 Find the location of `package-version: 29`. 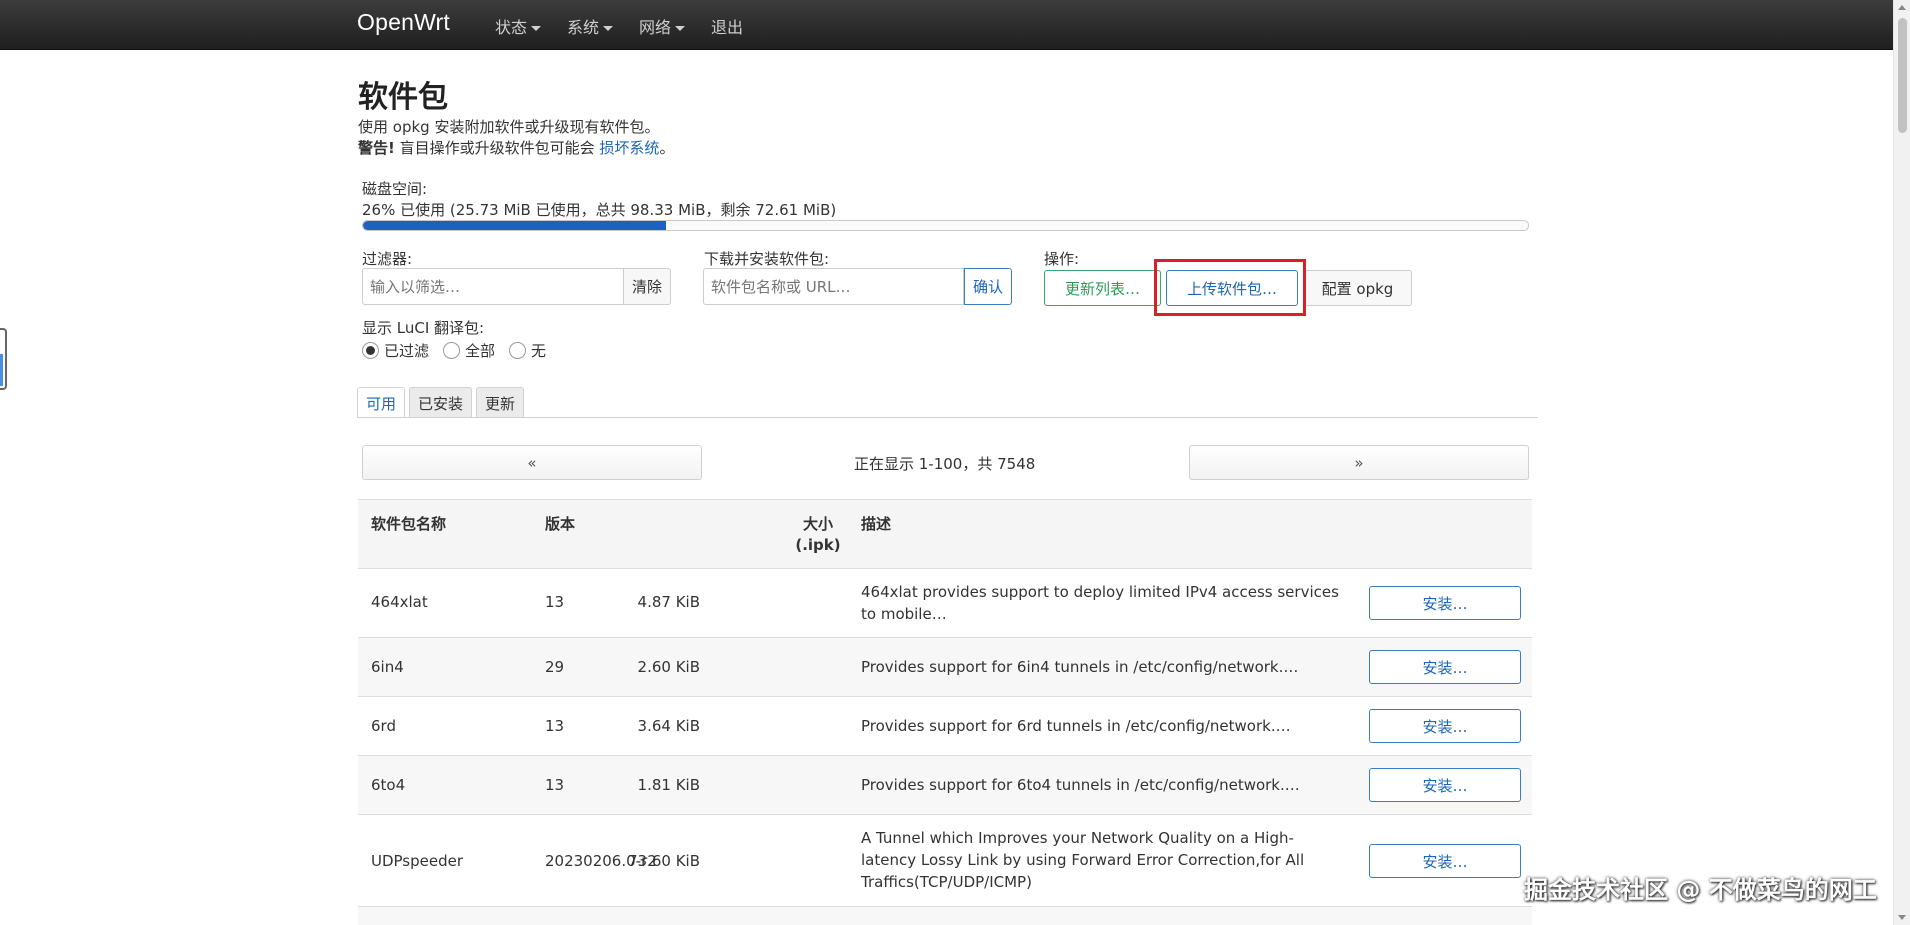

package-version: 29 is located at coordinates (555, 667).